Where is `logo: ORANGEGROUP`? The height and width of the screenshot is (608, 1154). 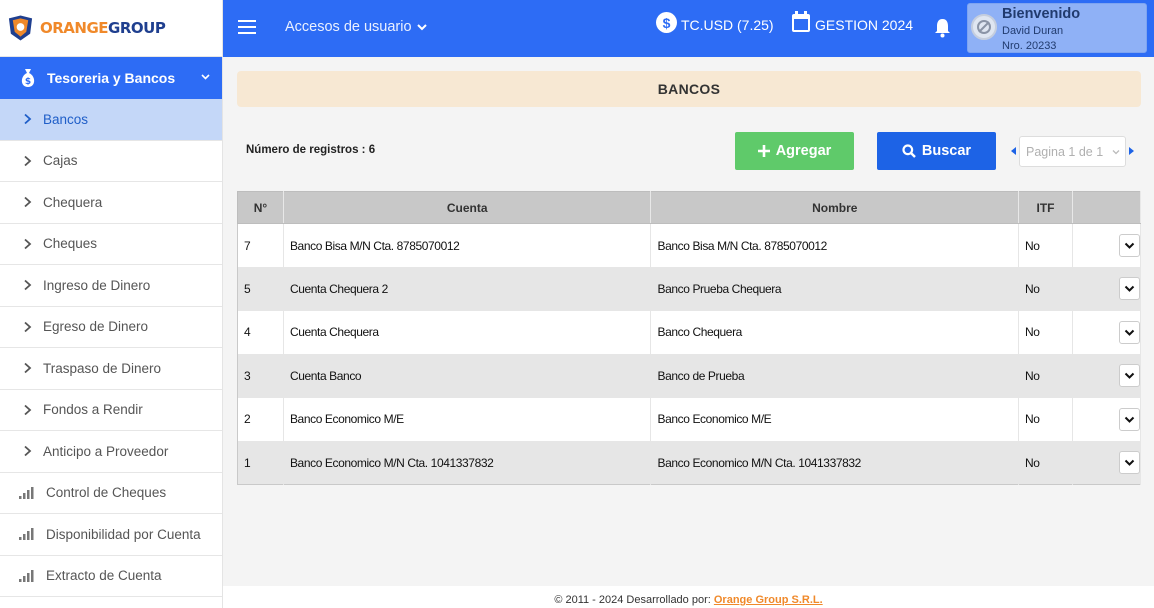 logo: ORANGEGROUP is located at coordinates (111, 28).